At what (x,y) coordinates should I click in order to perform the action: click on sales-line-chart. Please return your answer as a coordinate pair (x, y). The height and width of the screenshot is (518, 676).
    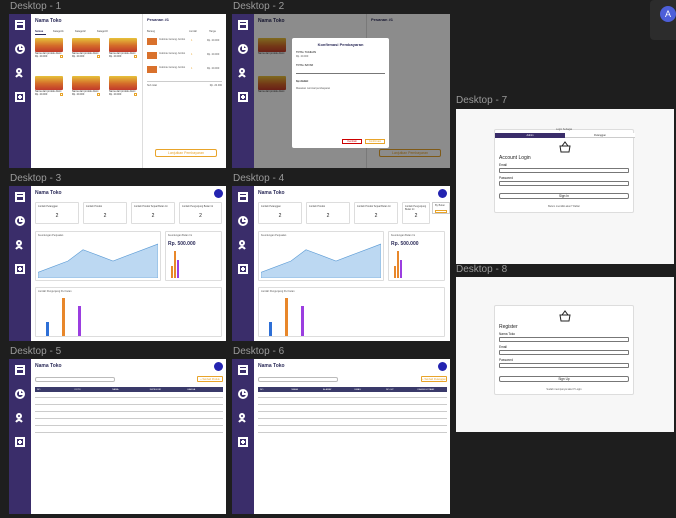
    Looking at the image, I should click on (98, 260).